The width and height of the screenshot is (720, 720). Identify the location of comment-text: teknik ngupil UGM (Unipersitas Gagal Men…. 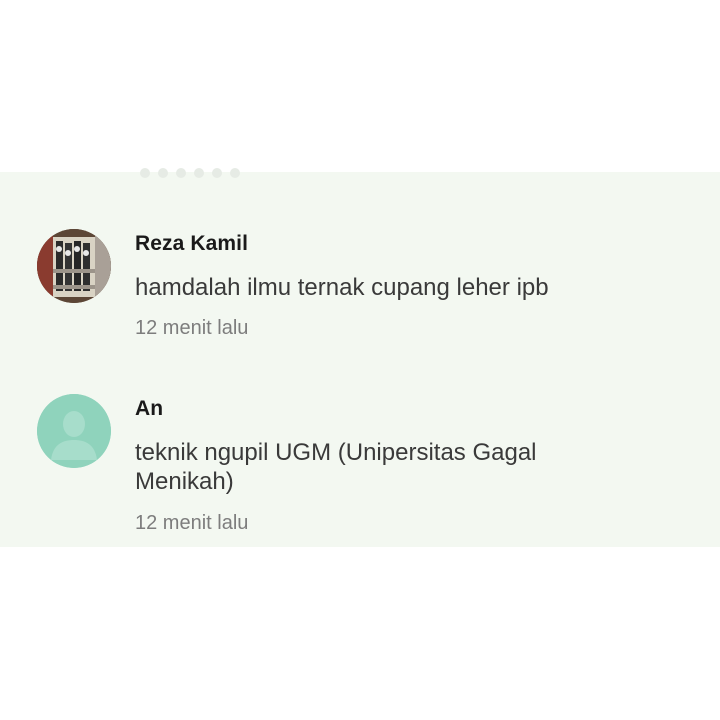
(336, 467).